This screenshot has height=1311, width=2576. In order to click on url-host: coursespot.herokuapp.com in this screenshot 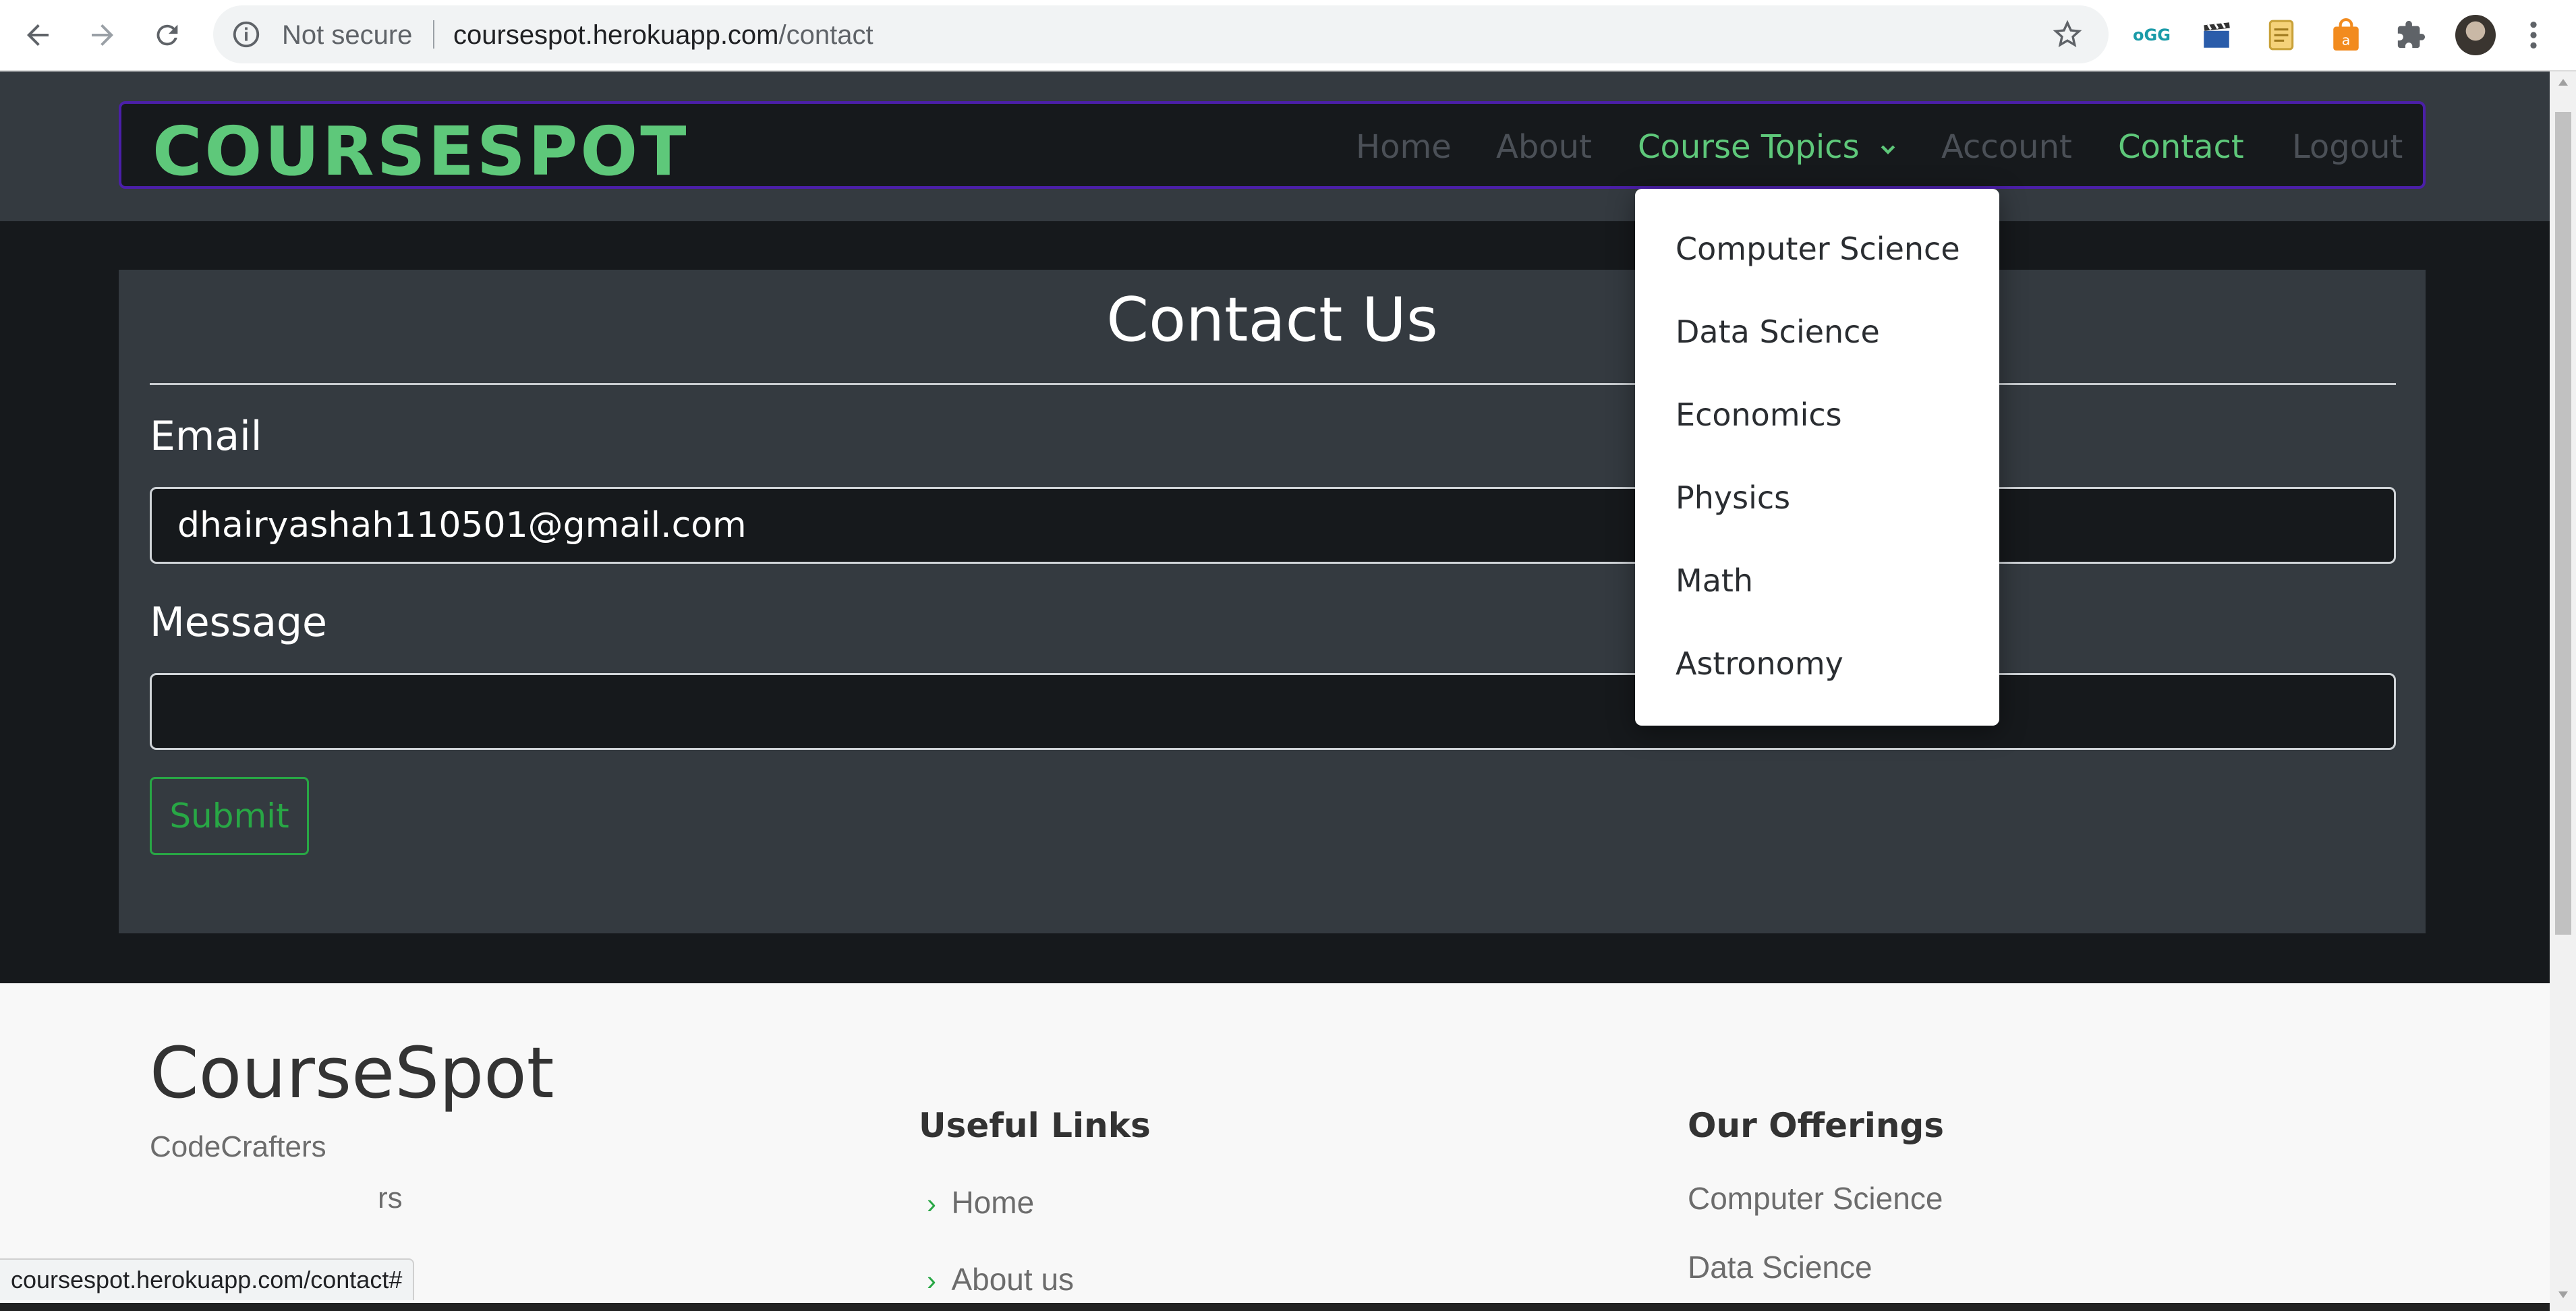, I will do `click(616, 35)`.